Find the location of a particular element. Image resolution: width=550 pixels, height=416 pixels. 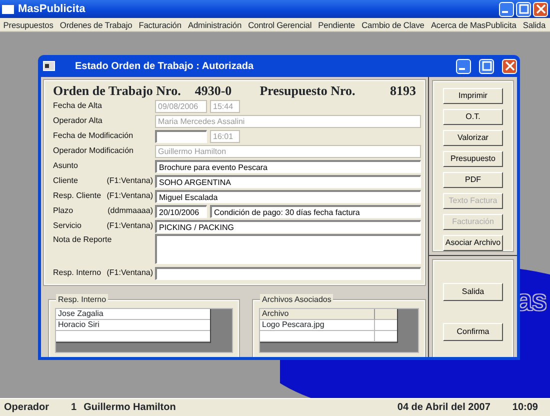

table-cell: Logo Pescara.jpg is located at coordinates (317, 325).